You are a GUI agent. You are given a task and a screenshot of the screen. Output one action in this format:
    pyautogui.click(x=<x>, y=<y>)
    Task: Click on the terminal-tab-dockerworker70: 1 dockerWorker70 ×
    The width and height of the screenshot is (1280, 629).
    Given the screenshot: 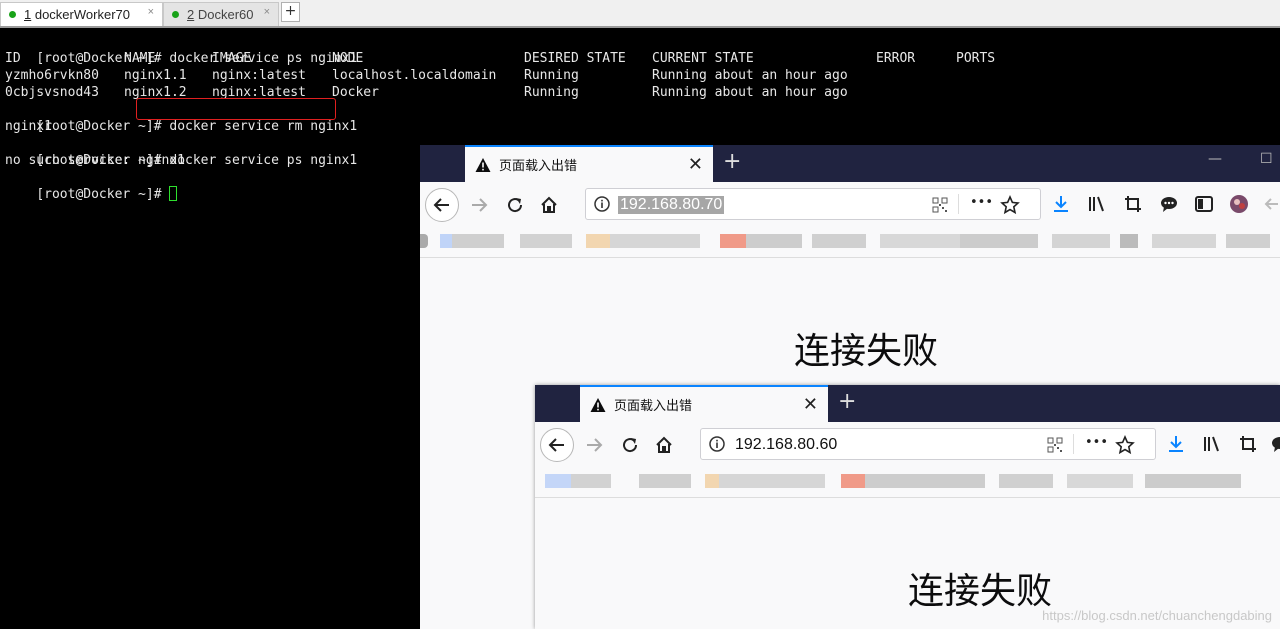 What is the action you would take?
    pyautogui.click(x=81, y=14)
    